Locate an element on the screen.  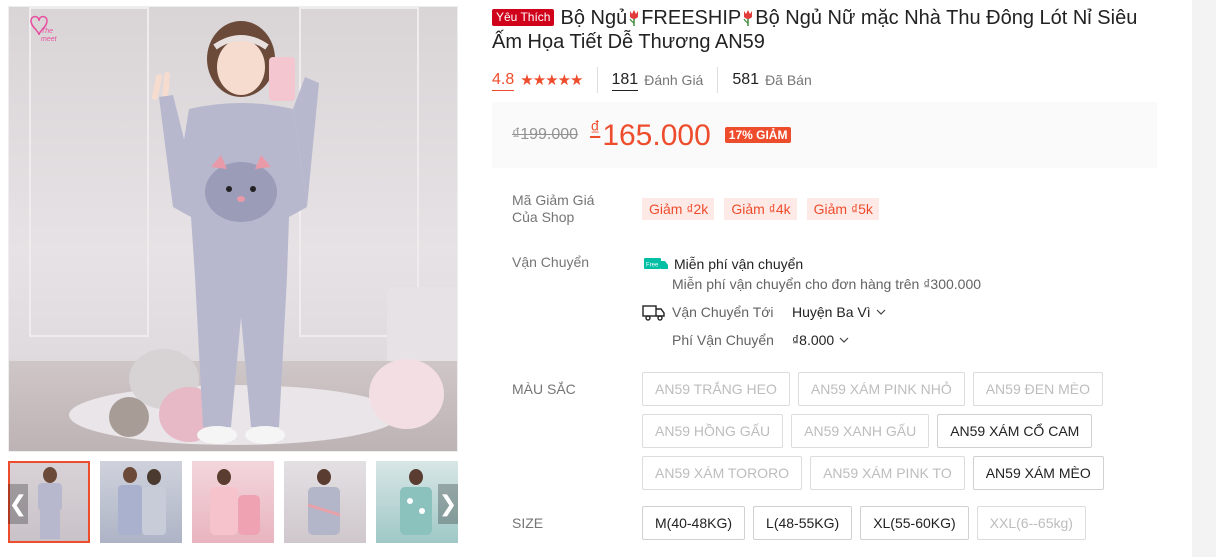
color-option: AN59 HỒNG GẤU is located at coordinates (713, 431).